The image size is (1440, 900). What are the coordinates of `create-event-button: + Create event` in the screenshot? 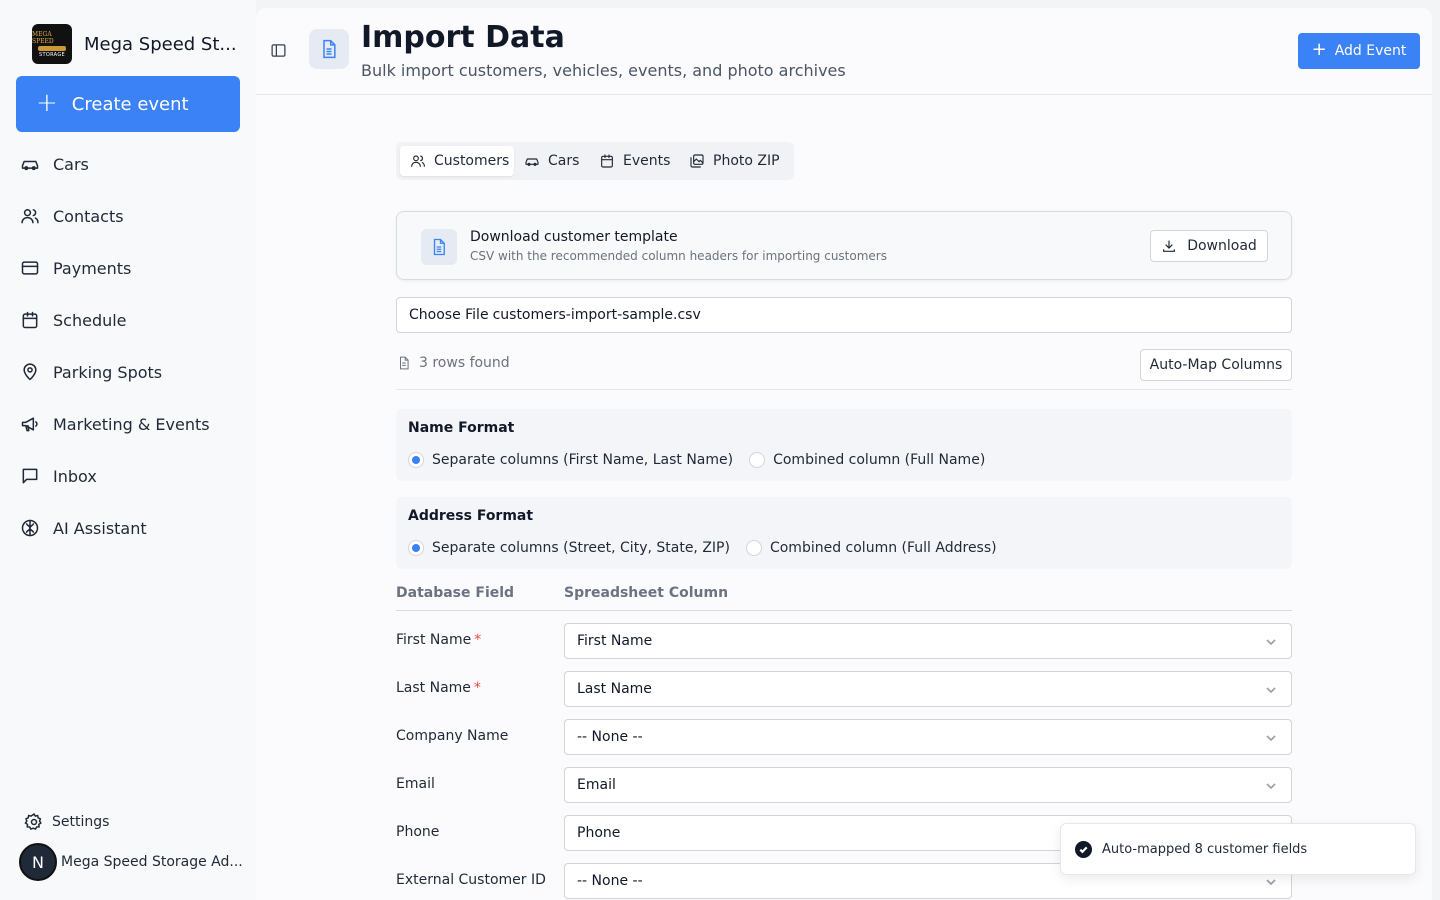 It's located at (128, 104).